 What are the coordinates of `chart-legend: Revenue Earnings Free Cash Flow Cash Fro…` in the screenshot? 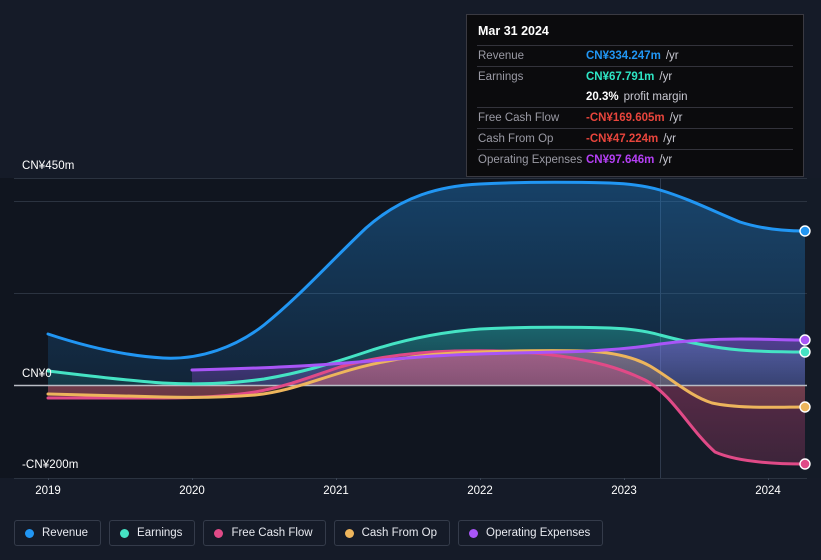 It's located at (309, 533).